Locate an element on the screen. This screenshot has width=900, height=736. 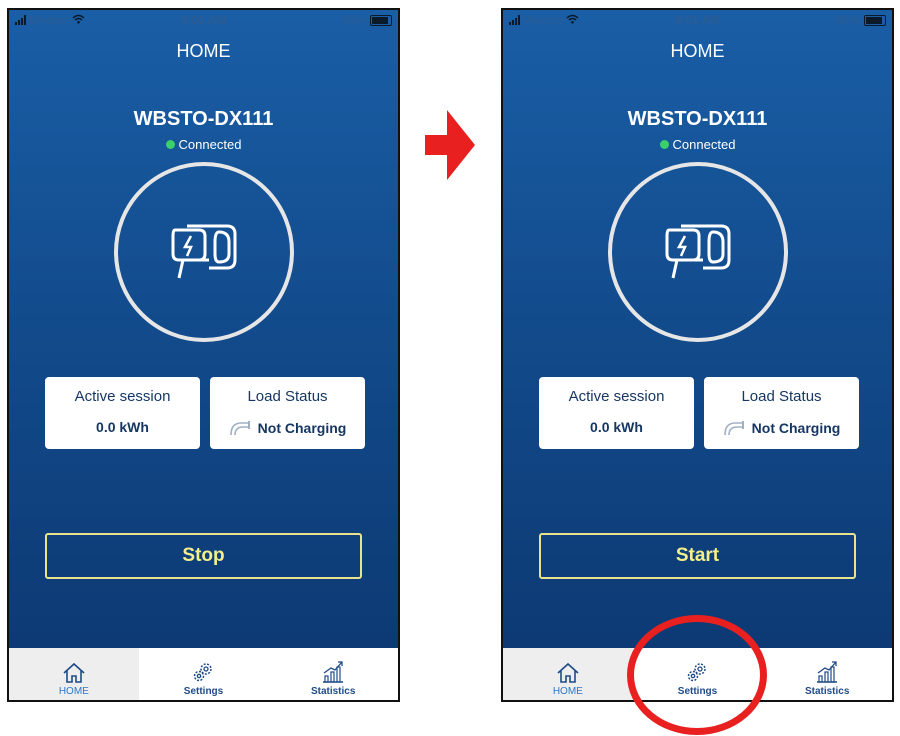
tab-bar: HOME Settings Statistics is located at coordinates (203, 674).